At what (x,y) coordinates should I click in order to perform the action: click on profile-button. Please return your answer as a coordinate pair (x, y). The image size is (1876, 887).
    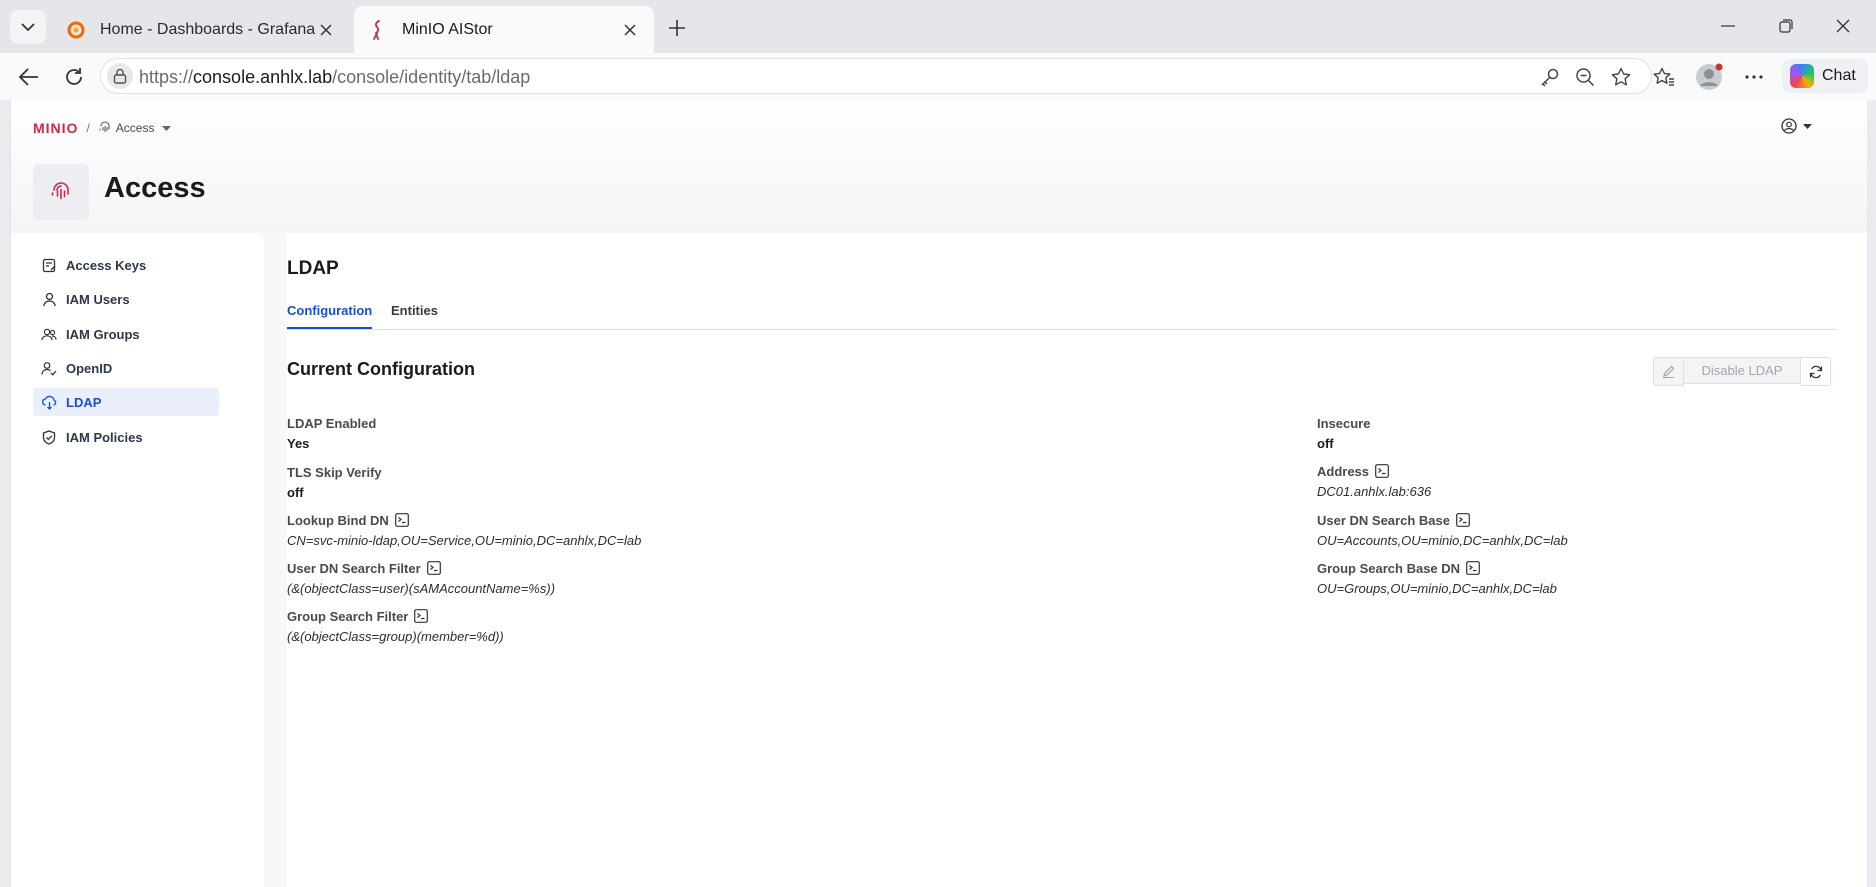
    Looking at the image, I should click on (1709, 77).